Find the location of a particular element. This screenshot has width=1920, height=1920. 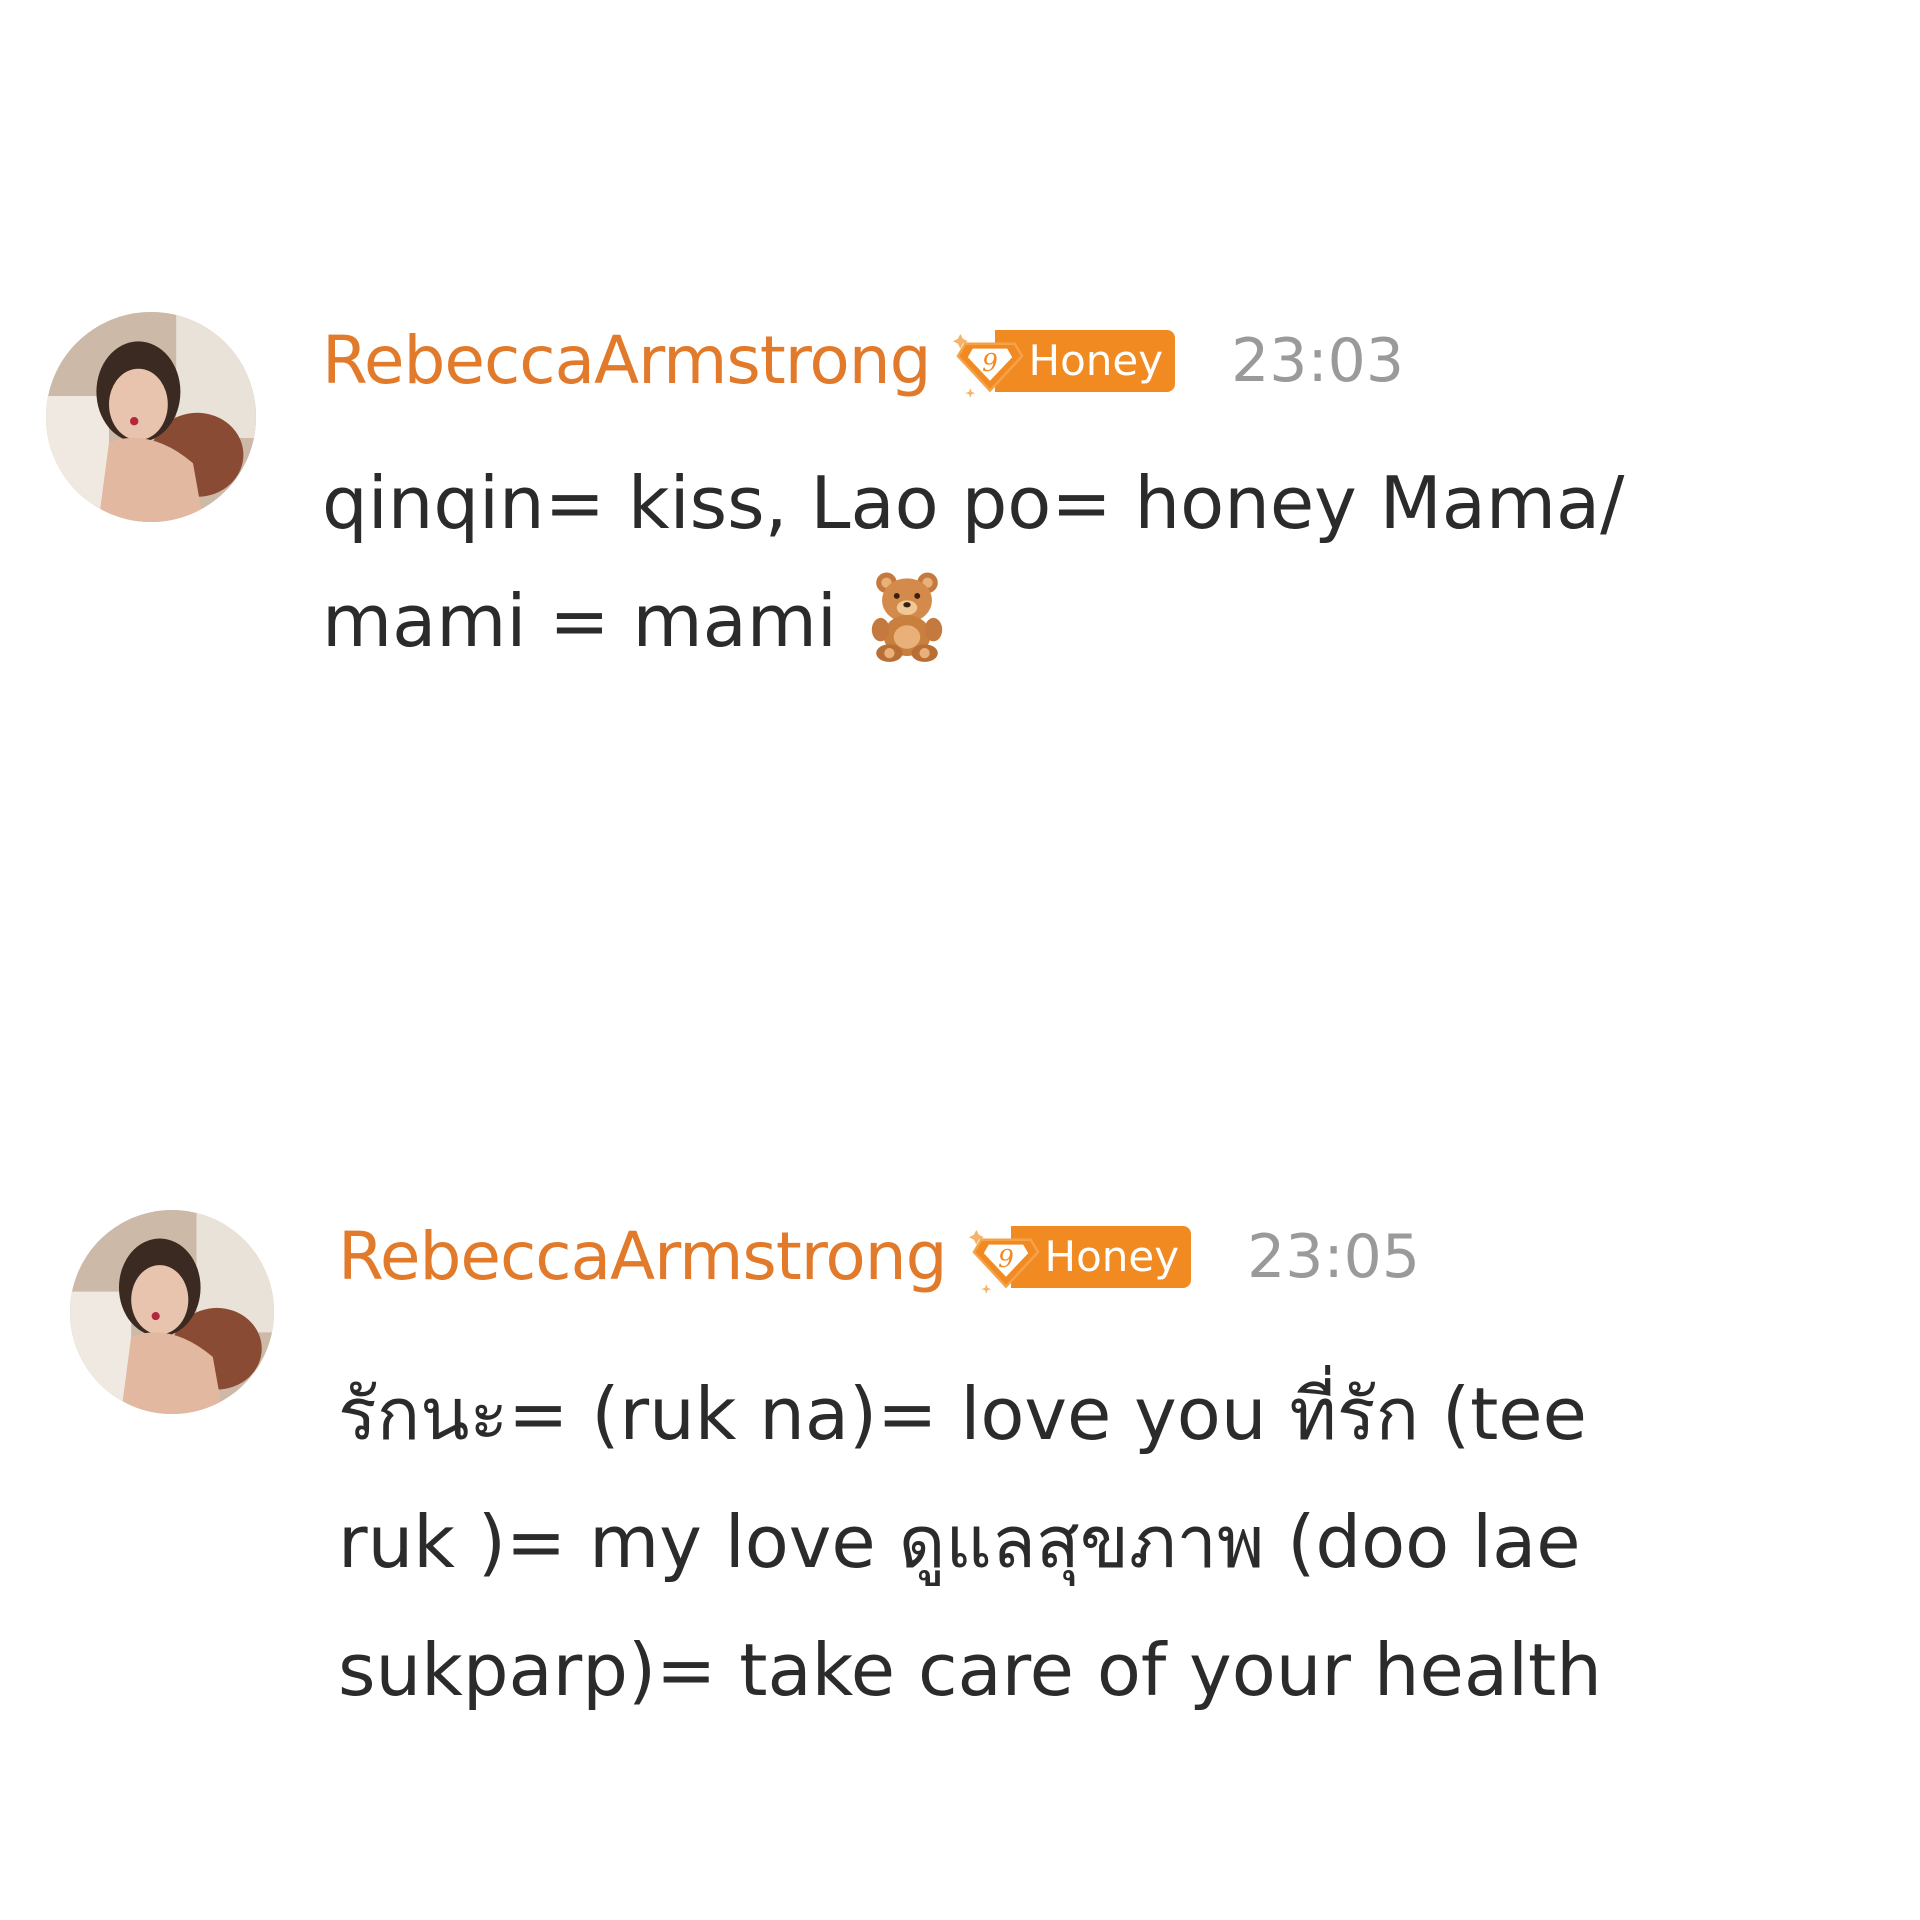

teddy-bear-emoji-icon is located at coordinates (907, 617).